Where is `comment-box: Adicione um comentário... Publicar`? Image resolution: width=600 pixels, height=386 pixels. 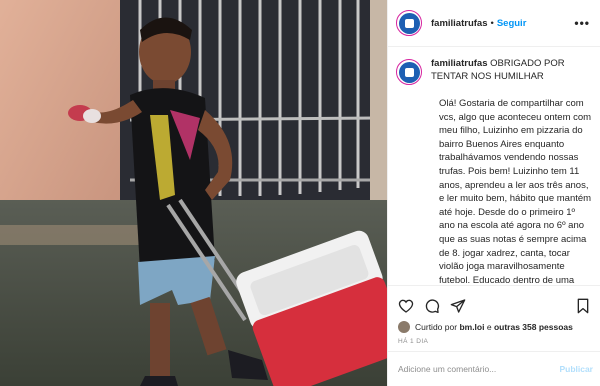
comment-box: Adicione um comentário... Publicar is located at coordinates (494, 368).